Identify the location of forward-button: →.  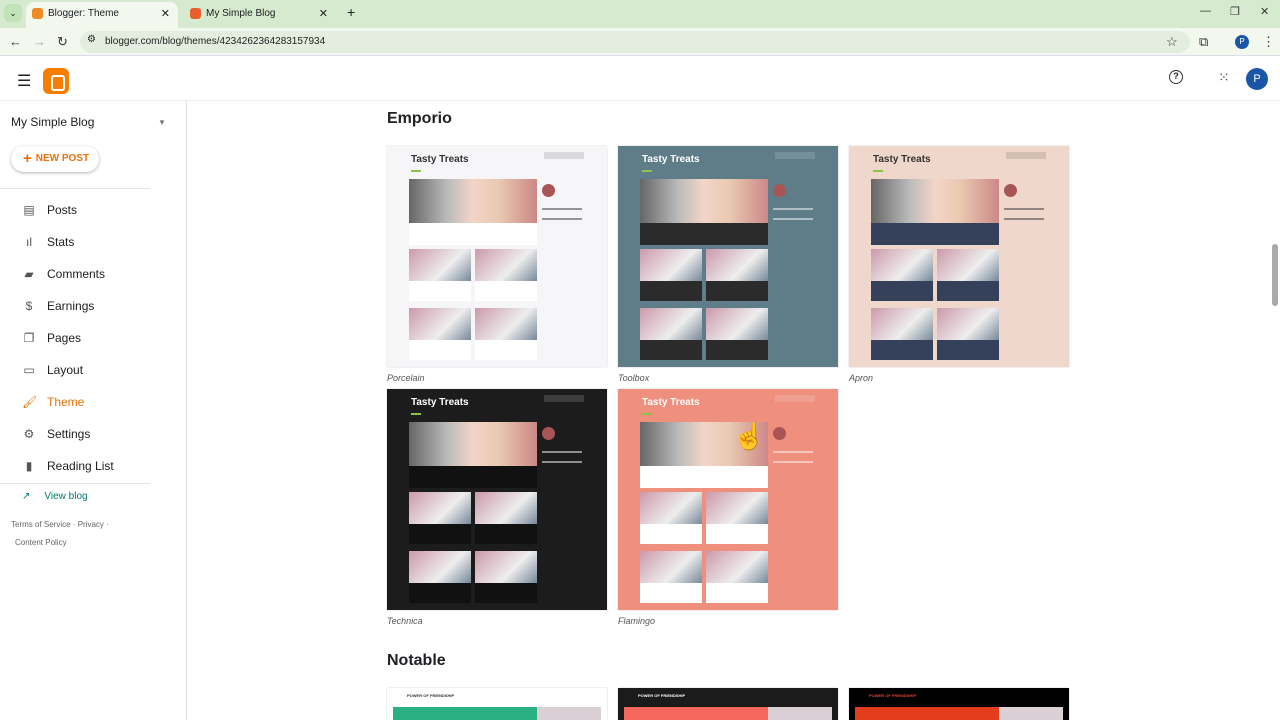
(39, 41).